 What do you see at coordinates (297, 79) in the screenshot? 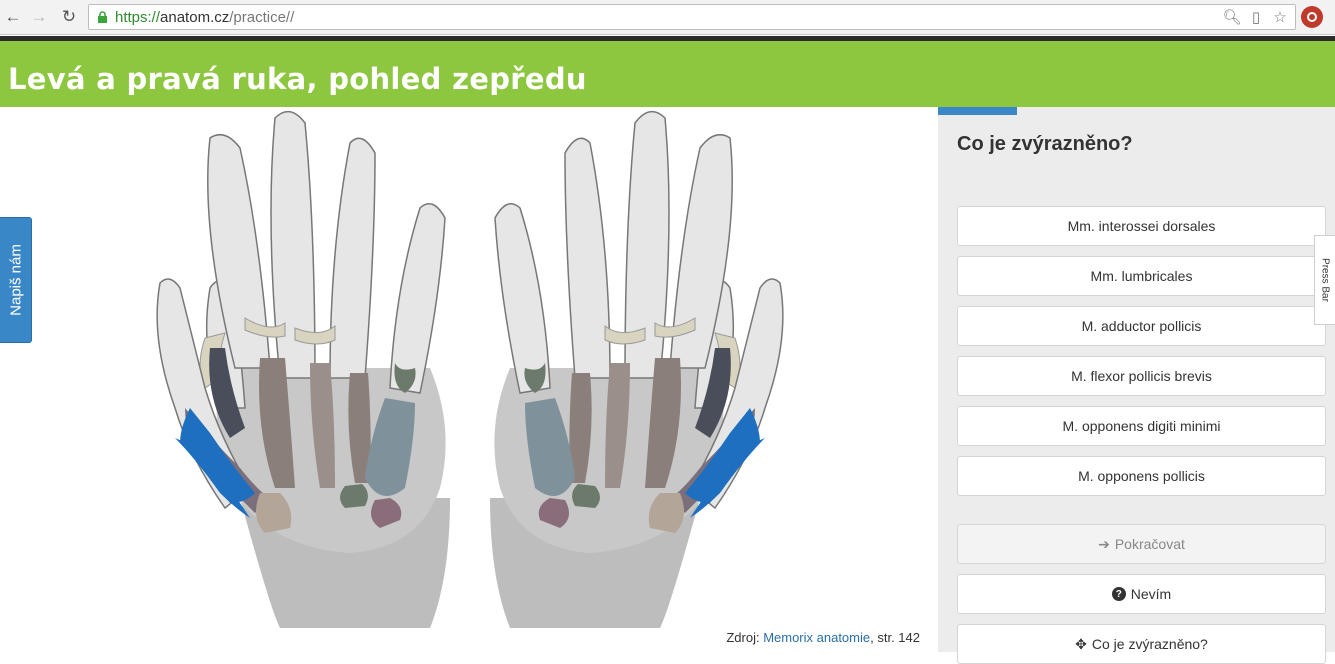
I see `page-title: Levá a pravá ruka, pohled zepředu` at bounding box center [297, 79].